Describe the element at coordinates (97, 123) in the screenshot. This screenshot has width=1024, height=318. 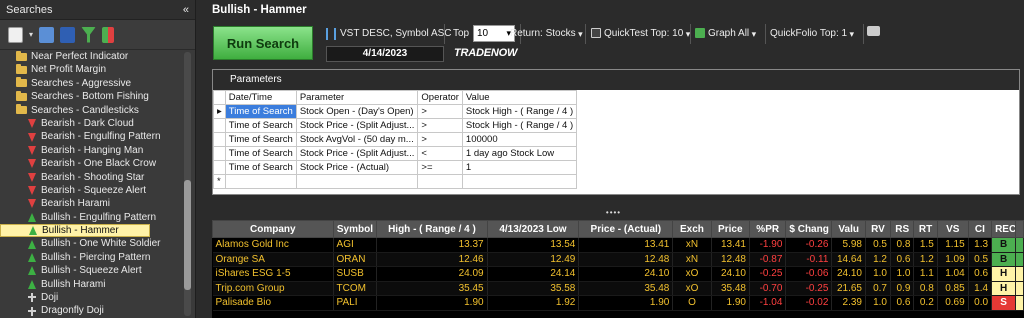
I see `tree-item: Bearish - Dark Cloud` at that location.